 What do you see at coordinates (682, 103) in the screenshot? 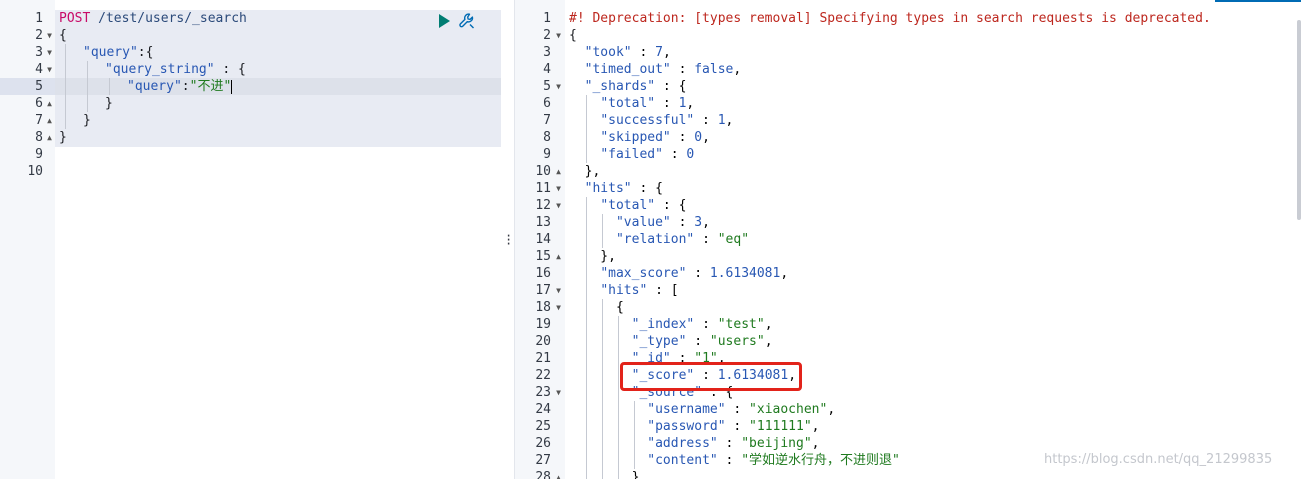
I see `json-number-value: 1` at bounding box center [682, 103].